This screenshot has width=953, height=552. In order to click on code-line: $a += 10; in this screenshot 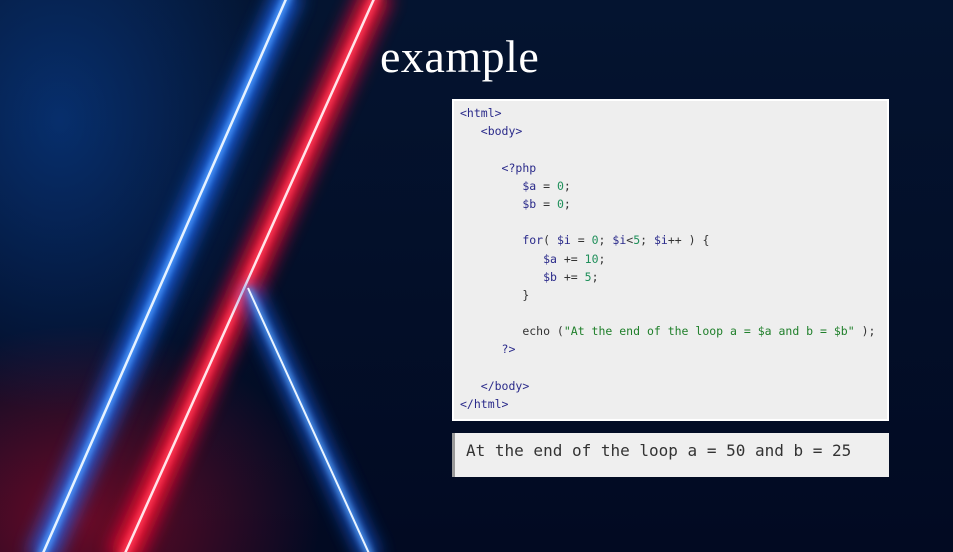, I will do `click(673, 259)`.